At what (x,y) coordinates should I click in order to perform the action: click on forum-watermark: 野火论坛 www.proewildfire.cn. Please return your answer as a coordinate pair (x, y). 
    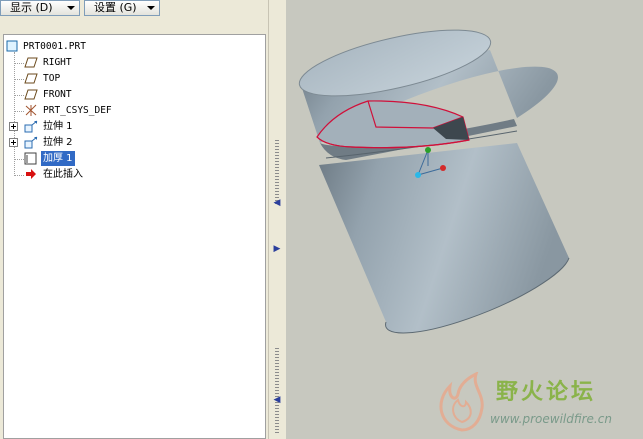
    Looking at the image, I should click on (534, 405).